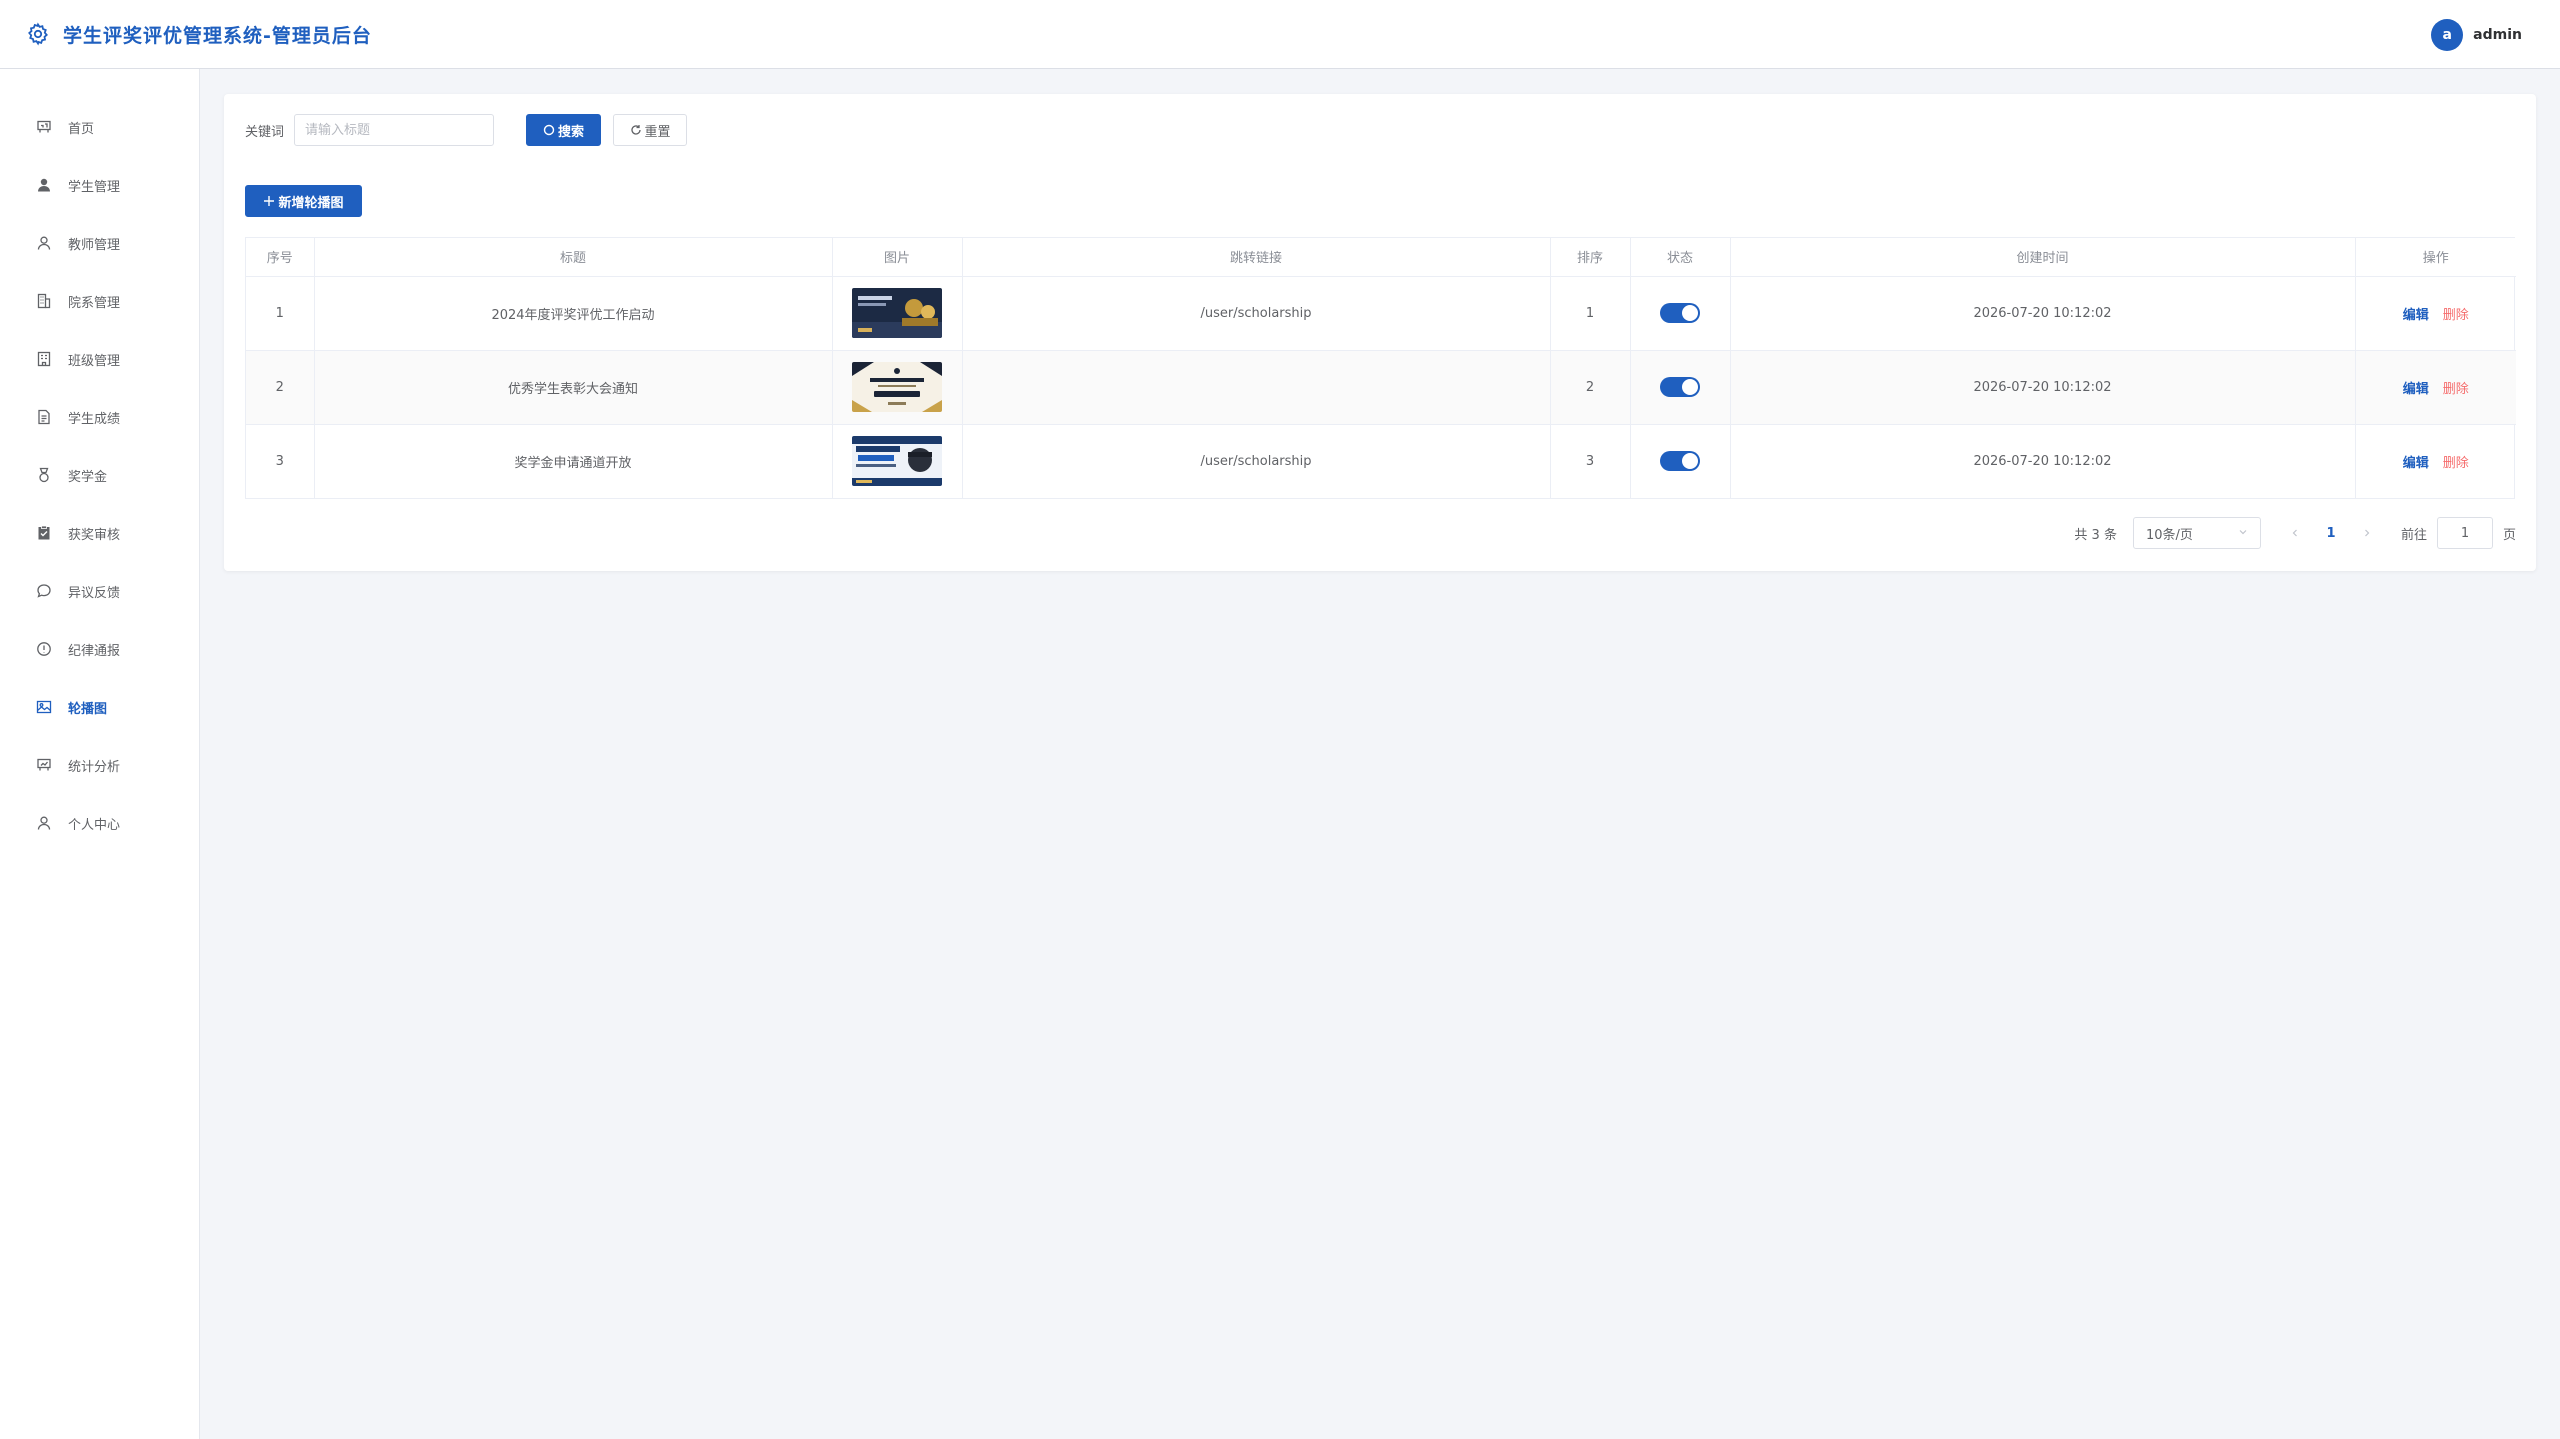  What do you see at coordinates (2331, 533) in the screenshot?
I see `page-number-current: 1` at bounding box center [2331, 533].